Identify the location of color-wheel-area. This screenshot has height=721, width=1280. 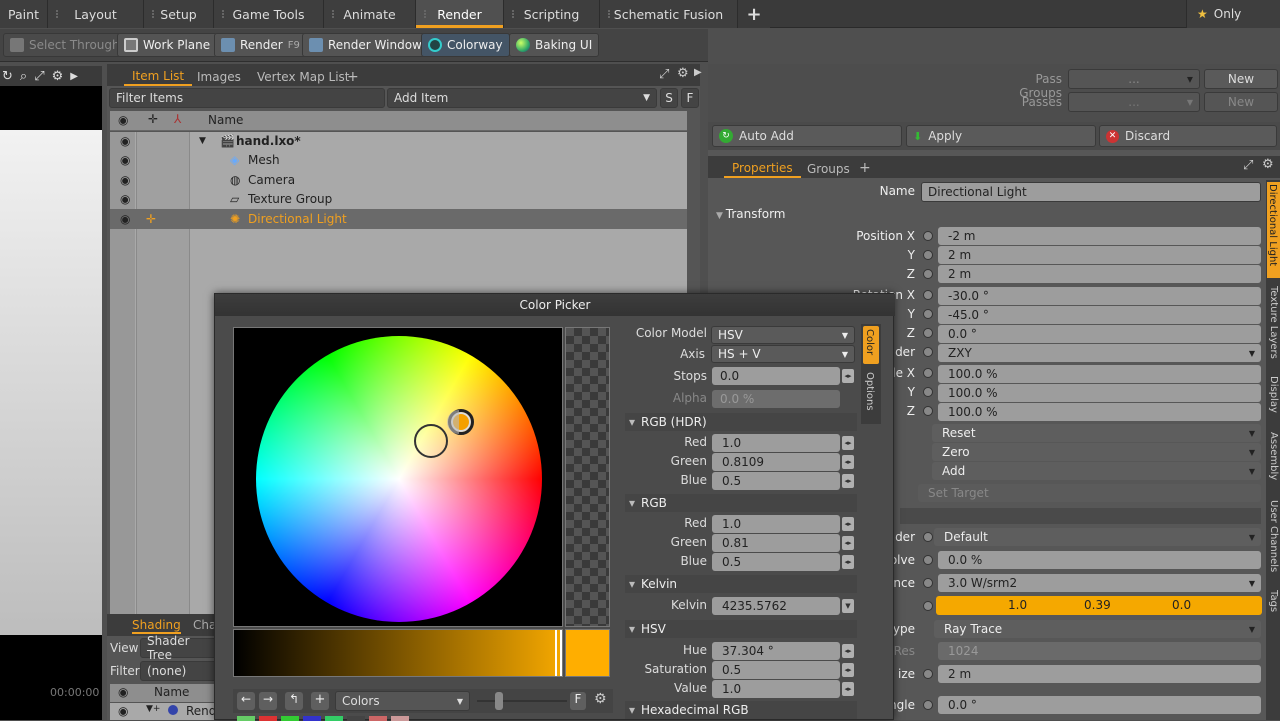
(398, 477).